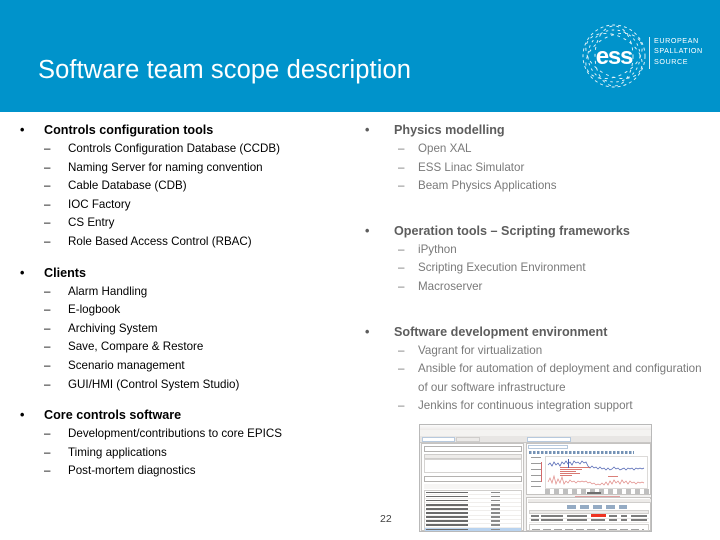 This screenshot has width=720, height=540. I want to click on list-item: – Controls Configuration Database (CCDB), so click(188, 149).